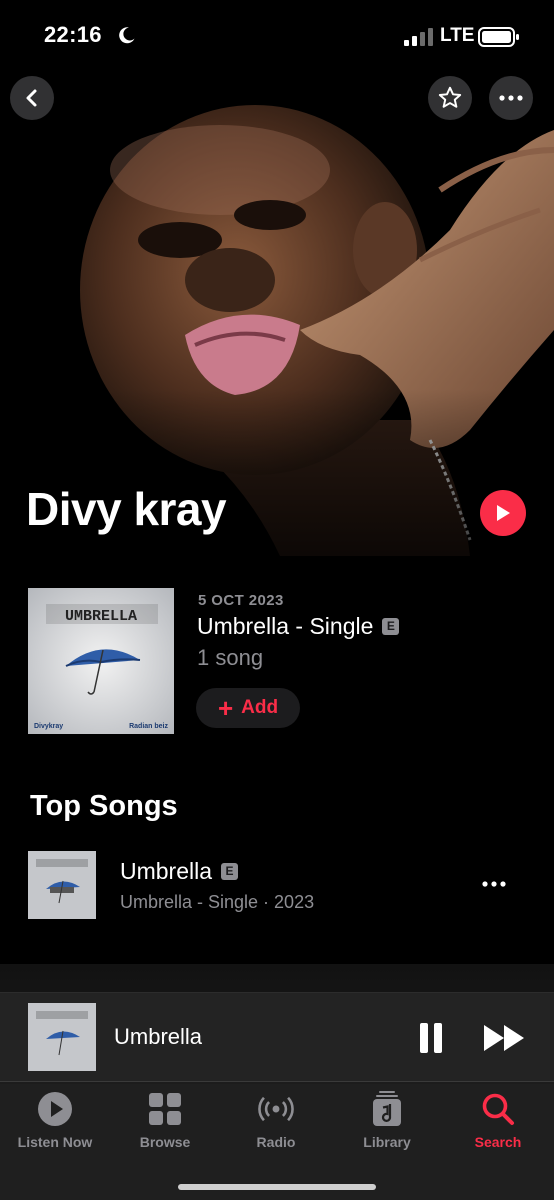 The image size is (554, 1200). Describe the element at coordinates (62, 1037) in the screenshot. I see `now-playing-artwork` at that location.